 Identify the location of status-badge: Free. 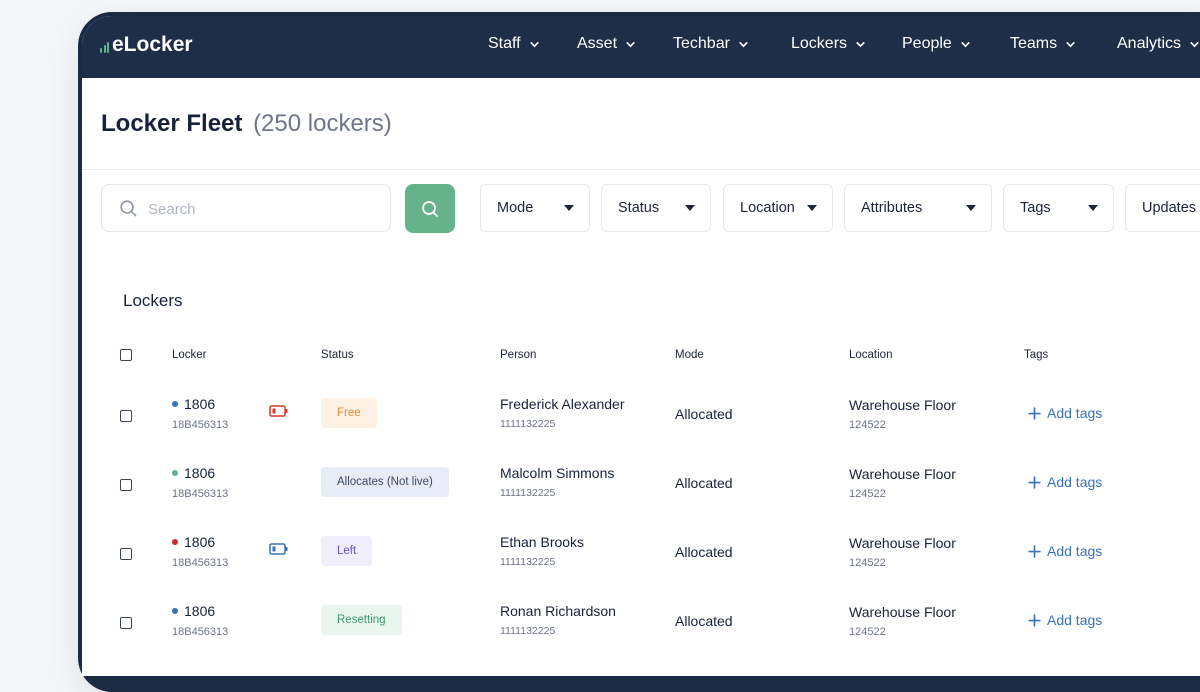
(349, 413).